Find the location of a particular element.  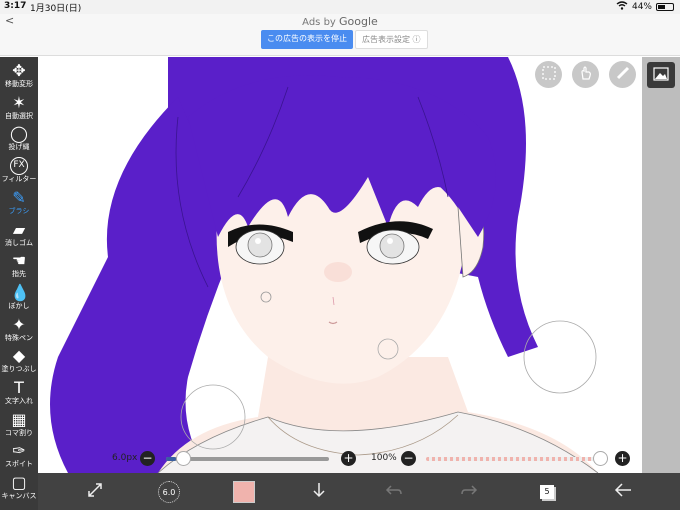

opacity-label: 100% is located at coordinates (384, 458).